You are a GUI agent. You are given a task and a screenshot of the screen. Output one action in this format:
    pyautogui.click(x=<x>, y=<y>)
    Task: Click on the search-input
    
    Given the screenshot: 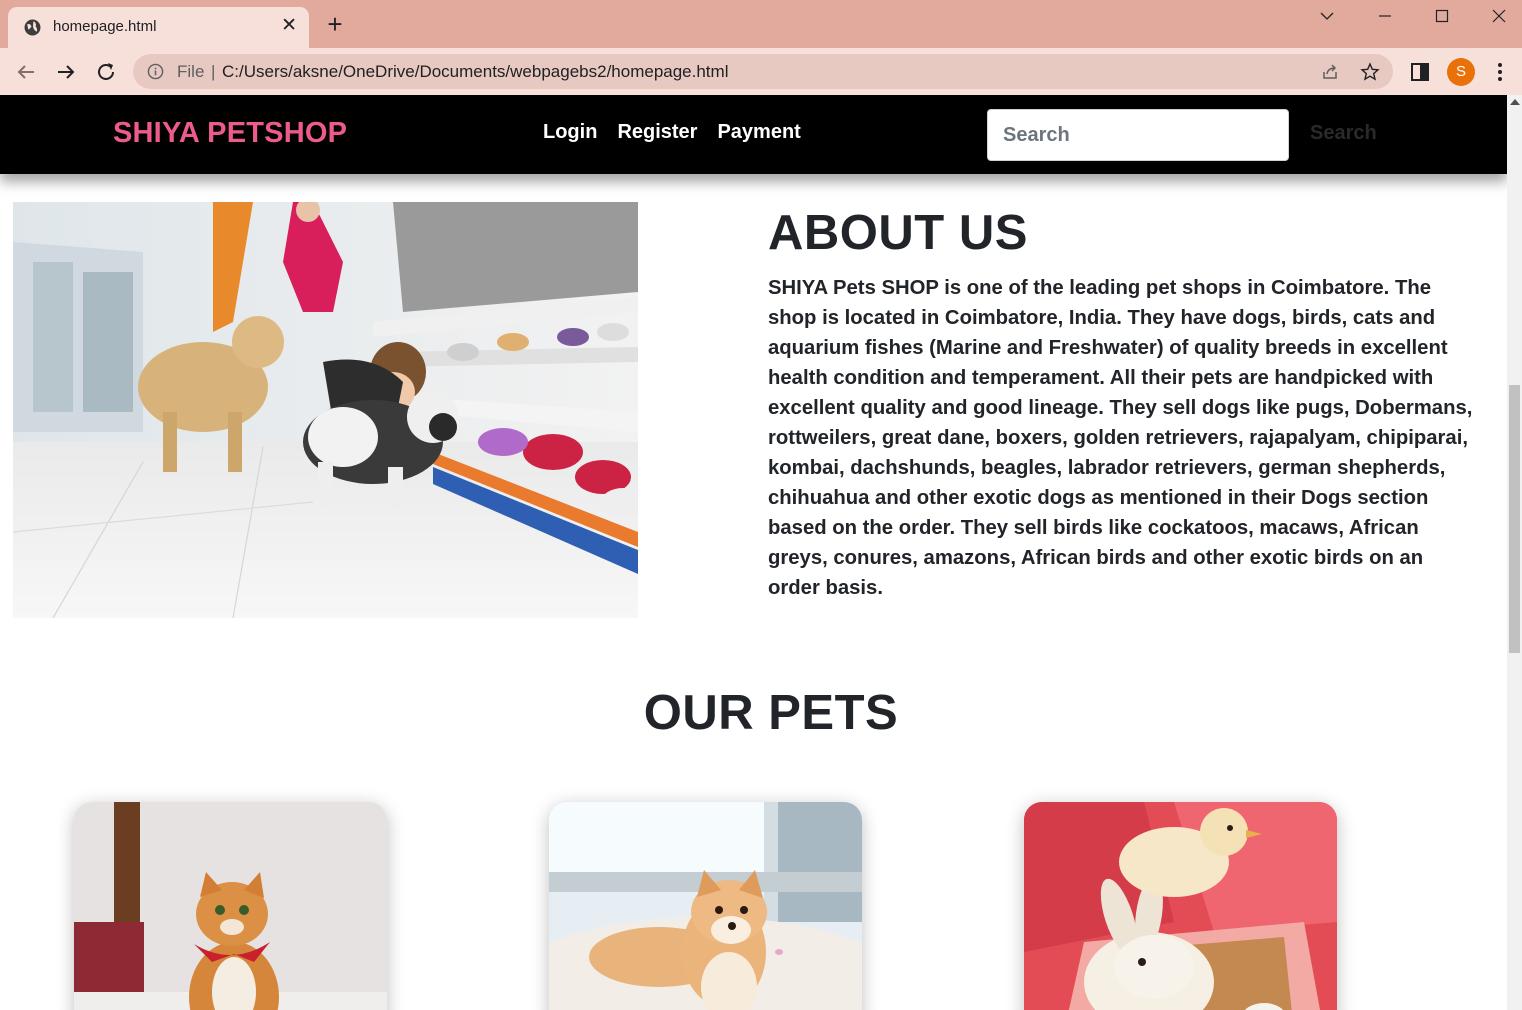 What is the action you would take?
    pyautogui.click(x=1138, y=135)
    